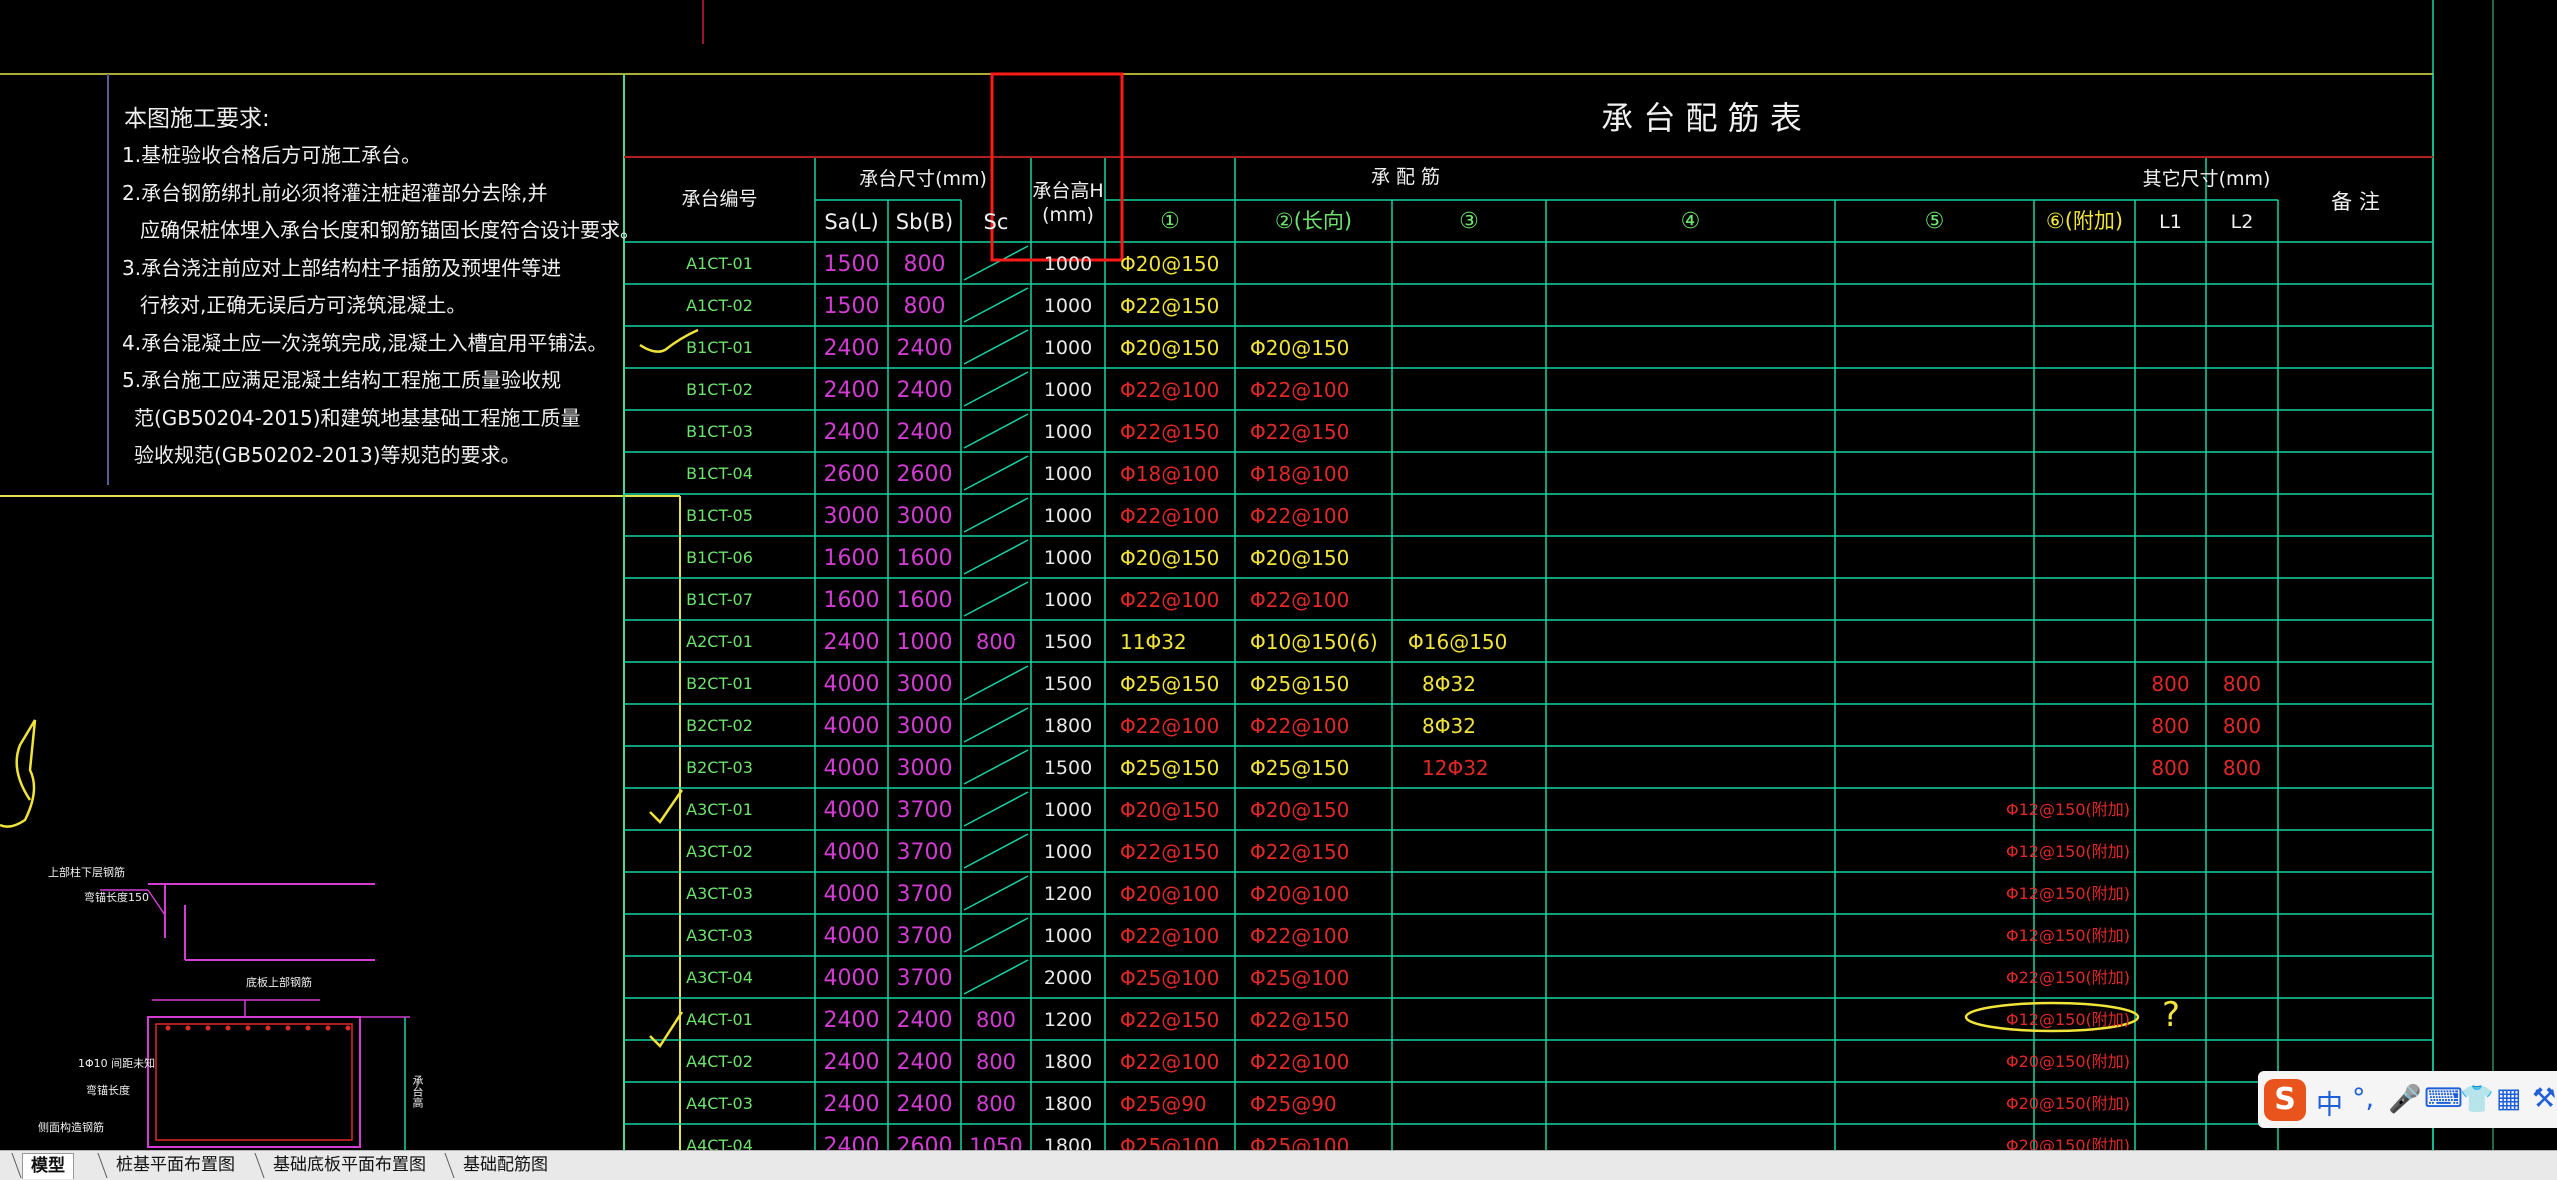 The height and width of the screenshot is (1180, 2557). I want to click on row-rebar-1: Φ22@150, so click(1170, 432).